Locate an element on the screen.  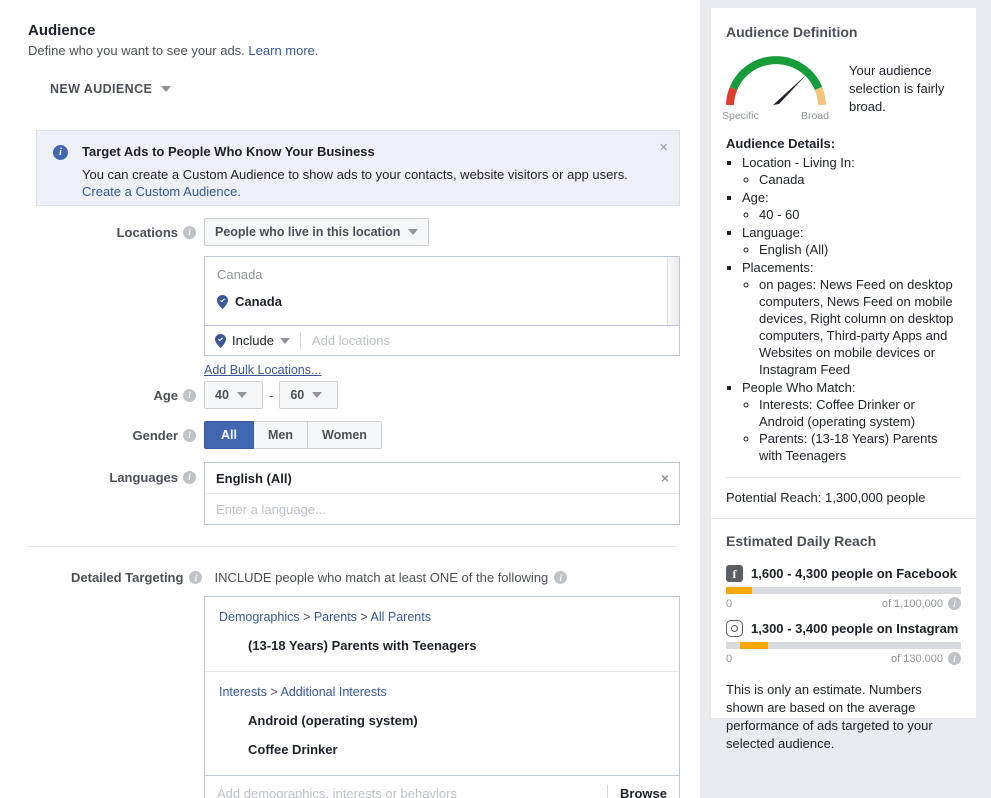
location-type-dropdown: People who live in this location is located at coordinates (317, 232).